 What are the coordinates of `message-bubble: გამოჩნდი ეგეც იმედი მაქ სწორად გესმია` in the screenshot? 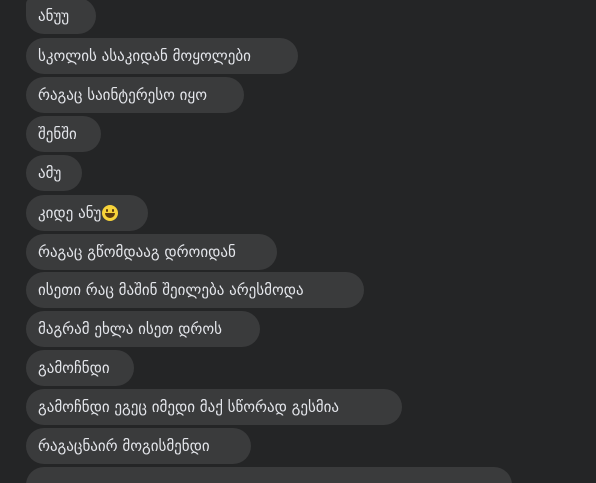 It's located at (214, 407).